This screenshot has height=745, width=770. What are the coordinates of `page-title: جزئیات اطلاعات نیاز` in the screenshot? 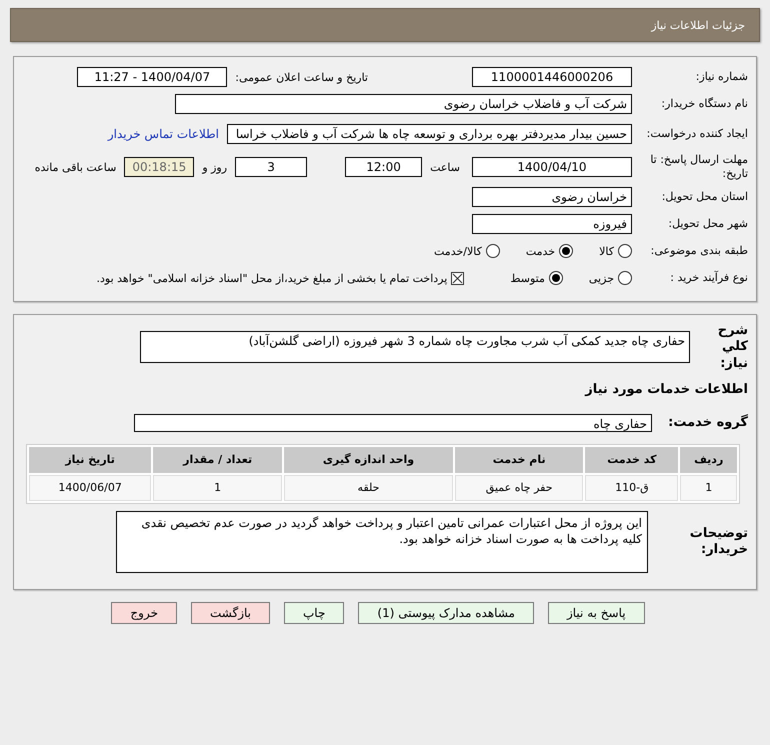 It's located at (698, 25).